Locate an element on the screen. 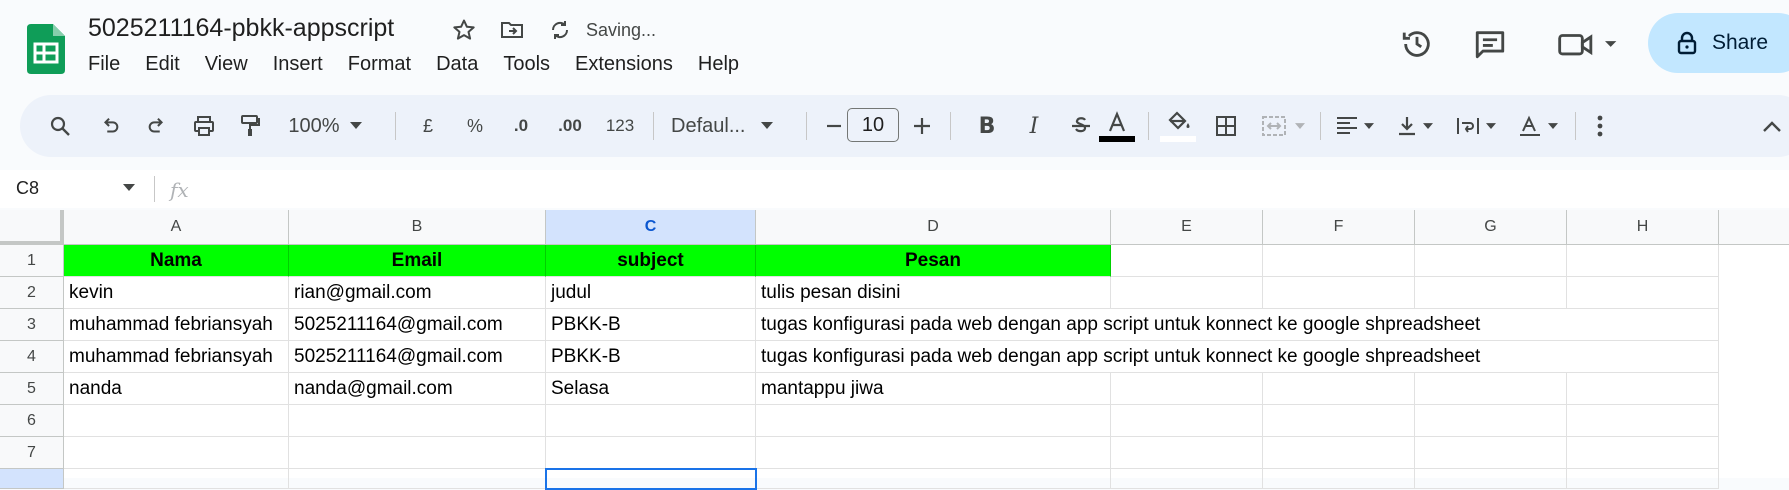 Image resolution: width=1789 pixels, height=490 pixels. menu-help: Help is located at coordinates (718, 64).